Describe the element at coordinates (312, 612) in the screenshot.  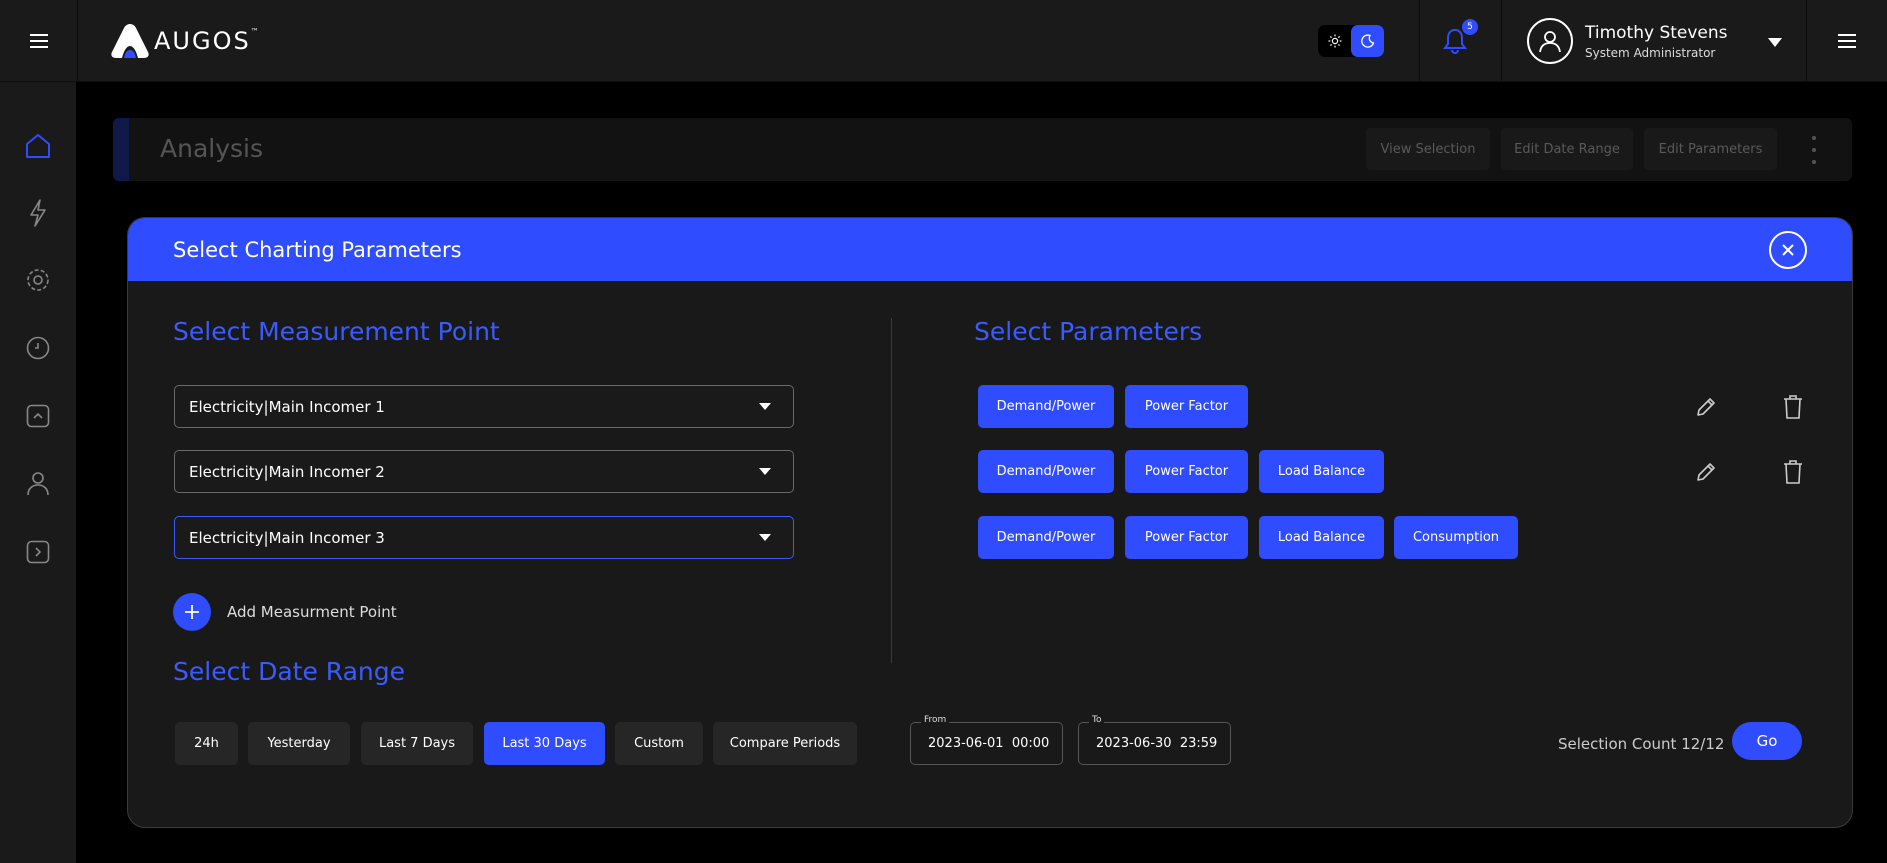
I see `add-measurement-label: Add Measurment Point` at that location.